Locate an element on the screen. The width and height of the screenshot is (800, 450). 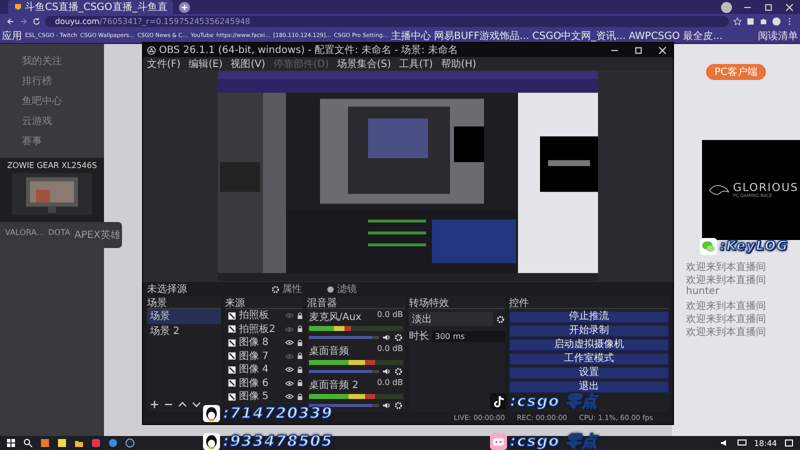
star-icon is located at coordinates (737, 21).